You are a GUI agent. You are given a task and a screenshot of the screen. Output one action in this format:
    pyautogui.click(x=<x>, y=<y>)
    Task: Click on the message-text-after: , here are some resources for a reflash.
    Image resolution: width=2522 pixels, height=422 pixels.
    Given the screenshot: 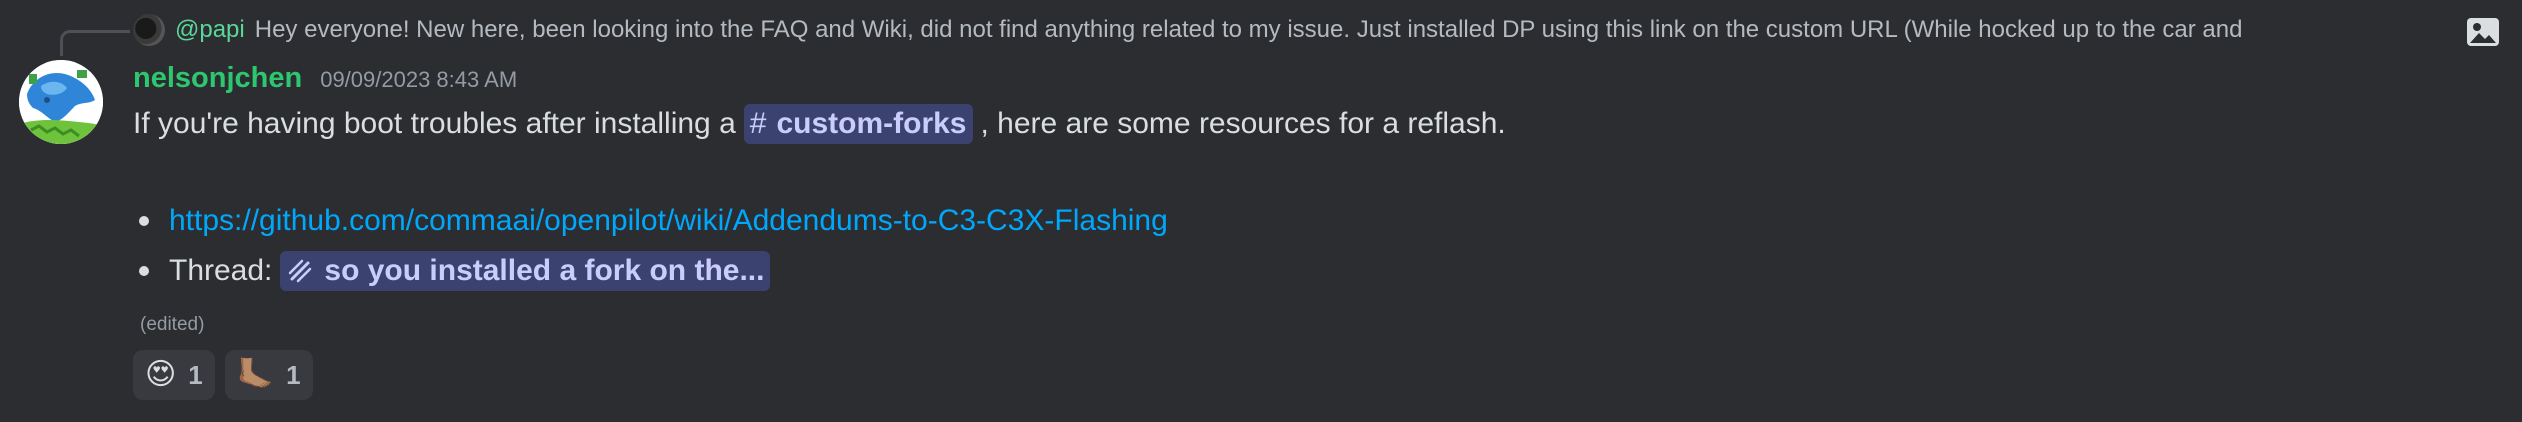 What is the action you would take?
    pyautogui.click(x=1243, y=123)
    